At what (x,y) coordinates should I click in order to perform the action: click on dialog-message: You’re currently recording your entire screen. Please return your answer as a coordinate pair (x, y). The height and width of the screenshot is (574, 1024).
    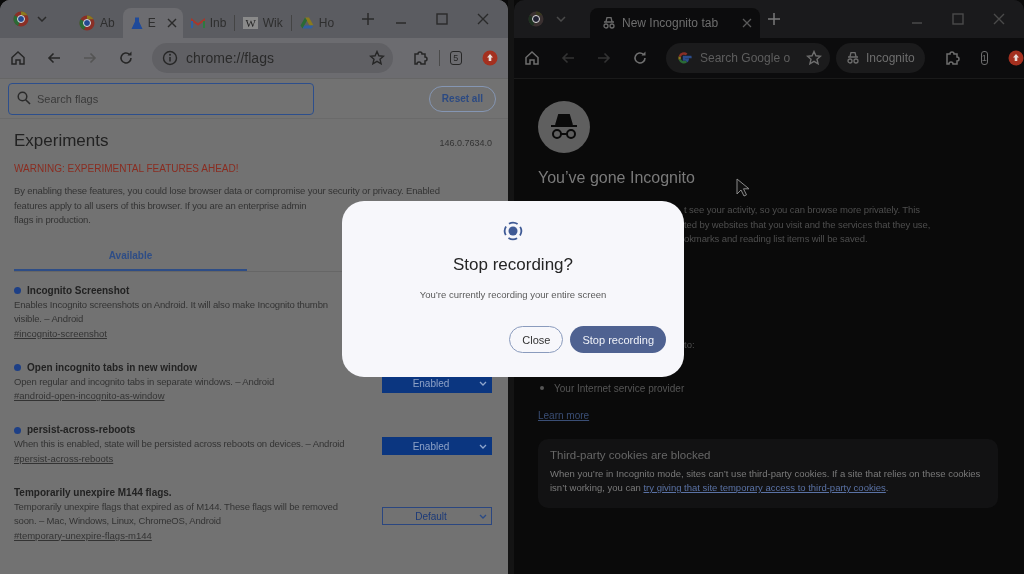
    Looking at the image, I should click on (513, 294).